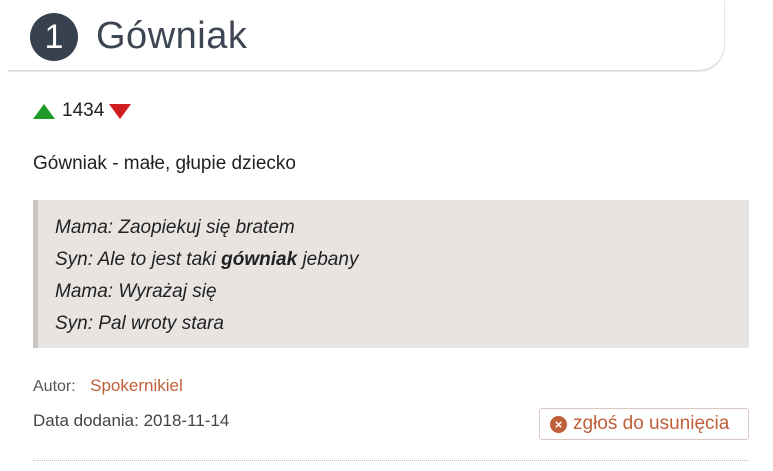 Image resolution: width=773 pixels, height=471 pixels. What do you see at coordinates (171, 36) in the screenshot?
I see `entry-title: Gówniak` at bounding box center [171, 36].